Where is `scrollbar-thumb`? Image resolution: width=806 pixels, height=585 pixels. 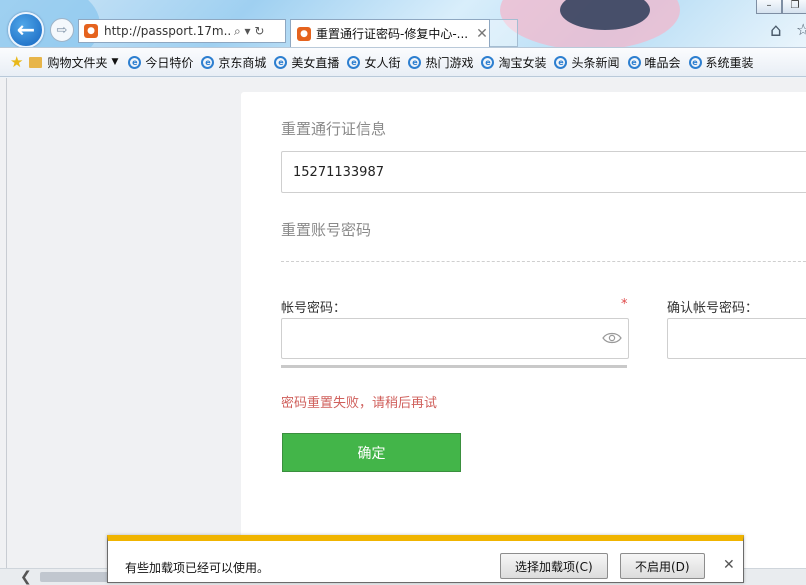 scrollbar-thumb is located at coordinates (75, 577).